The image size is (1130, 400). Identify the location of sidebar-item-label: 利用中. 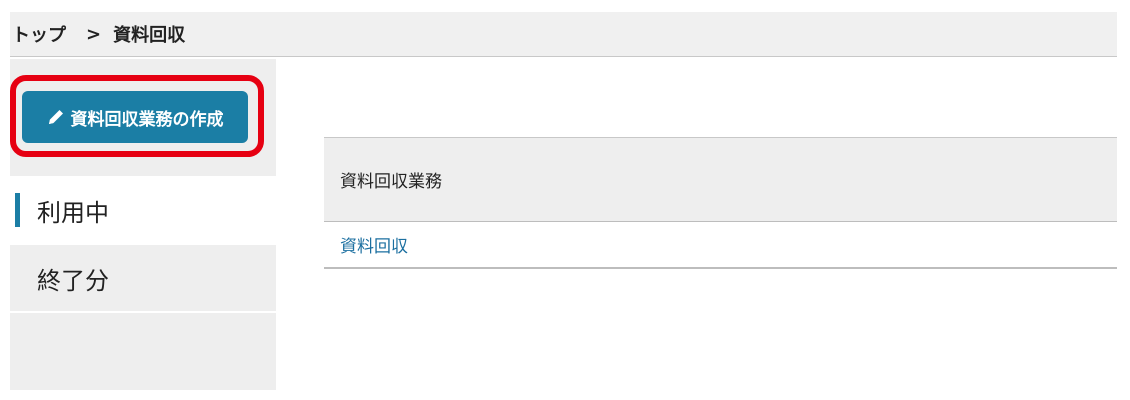
(73, 212).